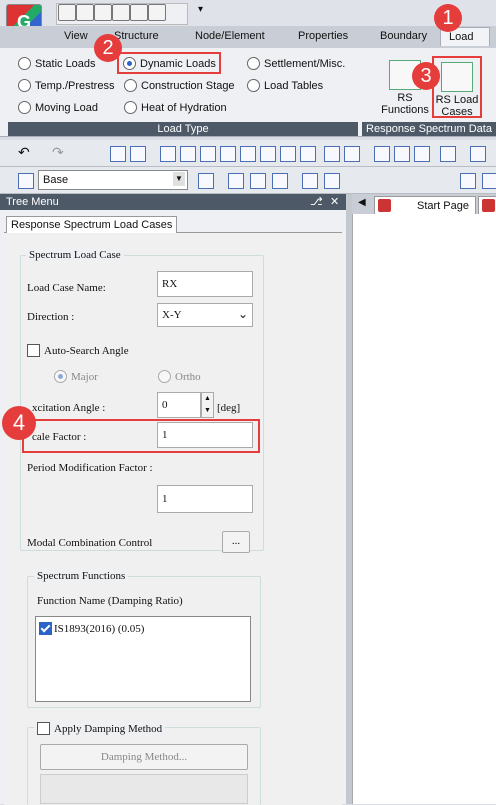  I want to click on static-loads-option: Static Loads, so click(57, 63).